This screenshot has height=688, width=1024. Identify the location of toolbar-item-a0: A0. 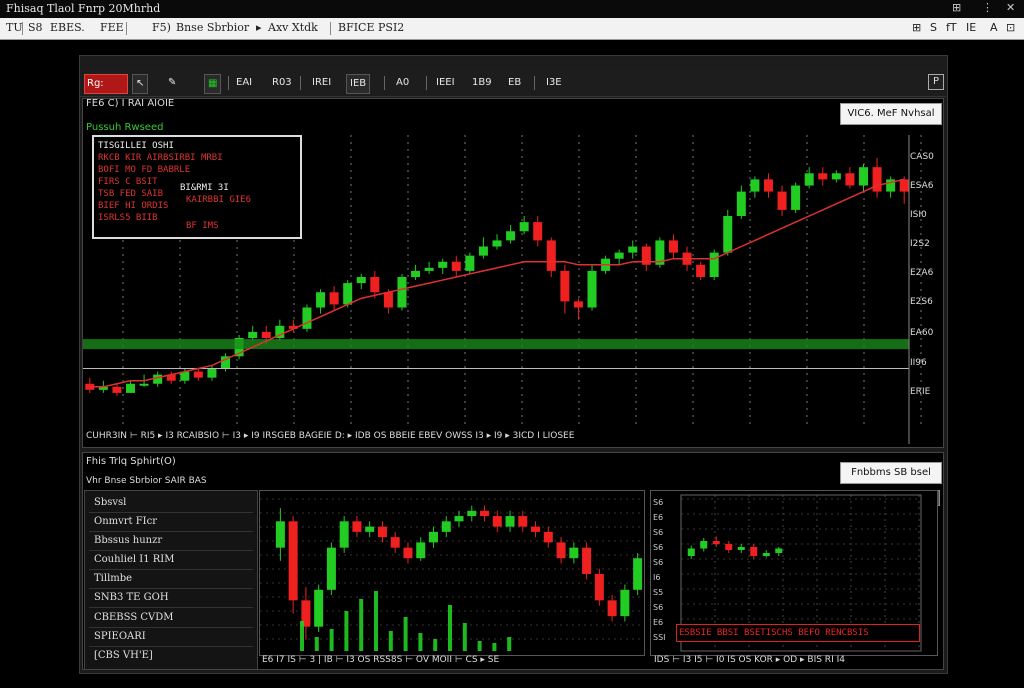
(402, 83).